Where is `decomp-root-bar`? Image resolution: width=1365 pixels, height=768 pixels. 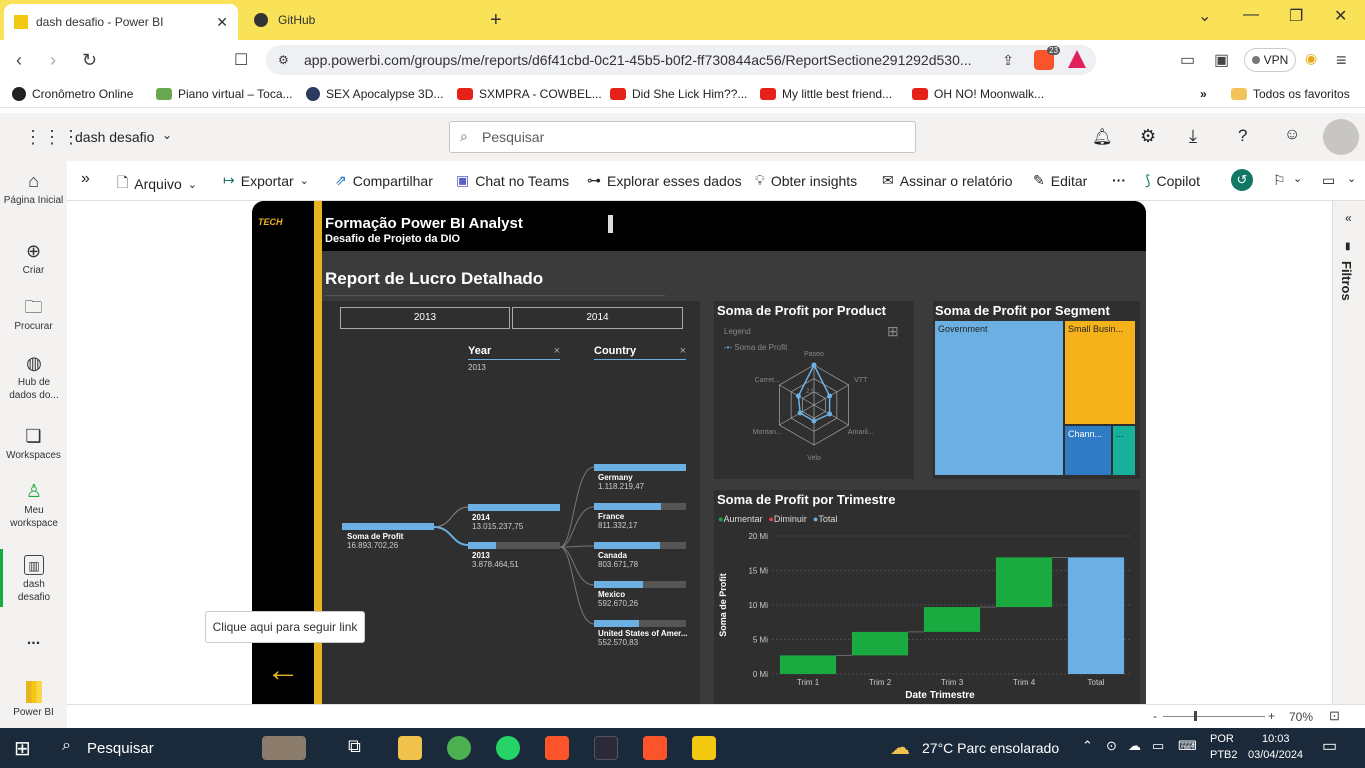 decomp-root-bar is located at coordinates (388, 526).